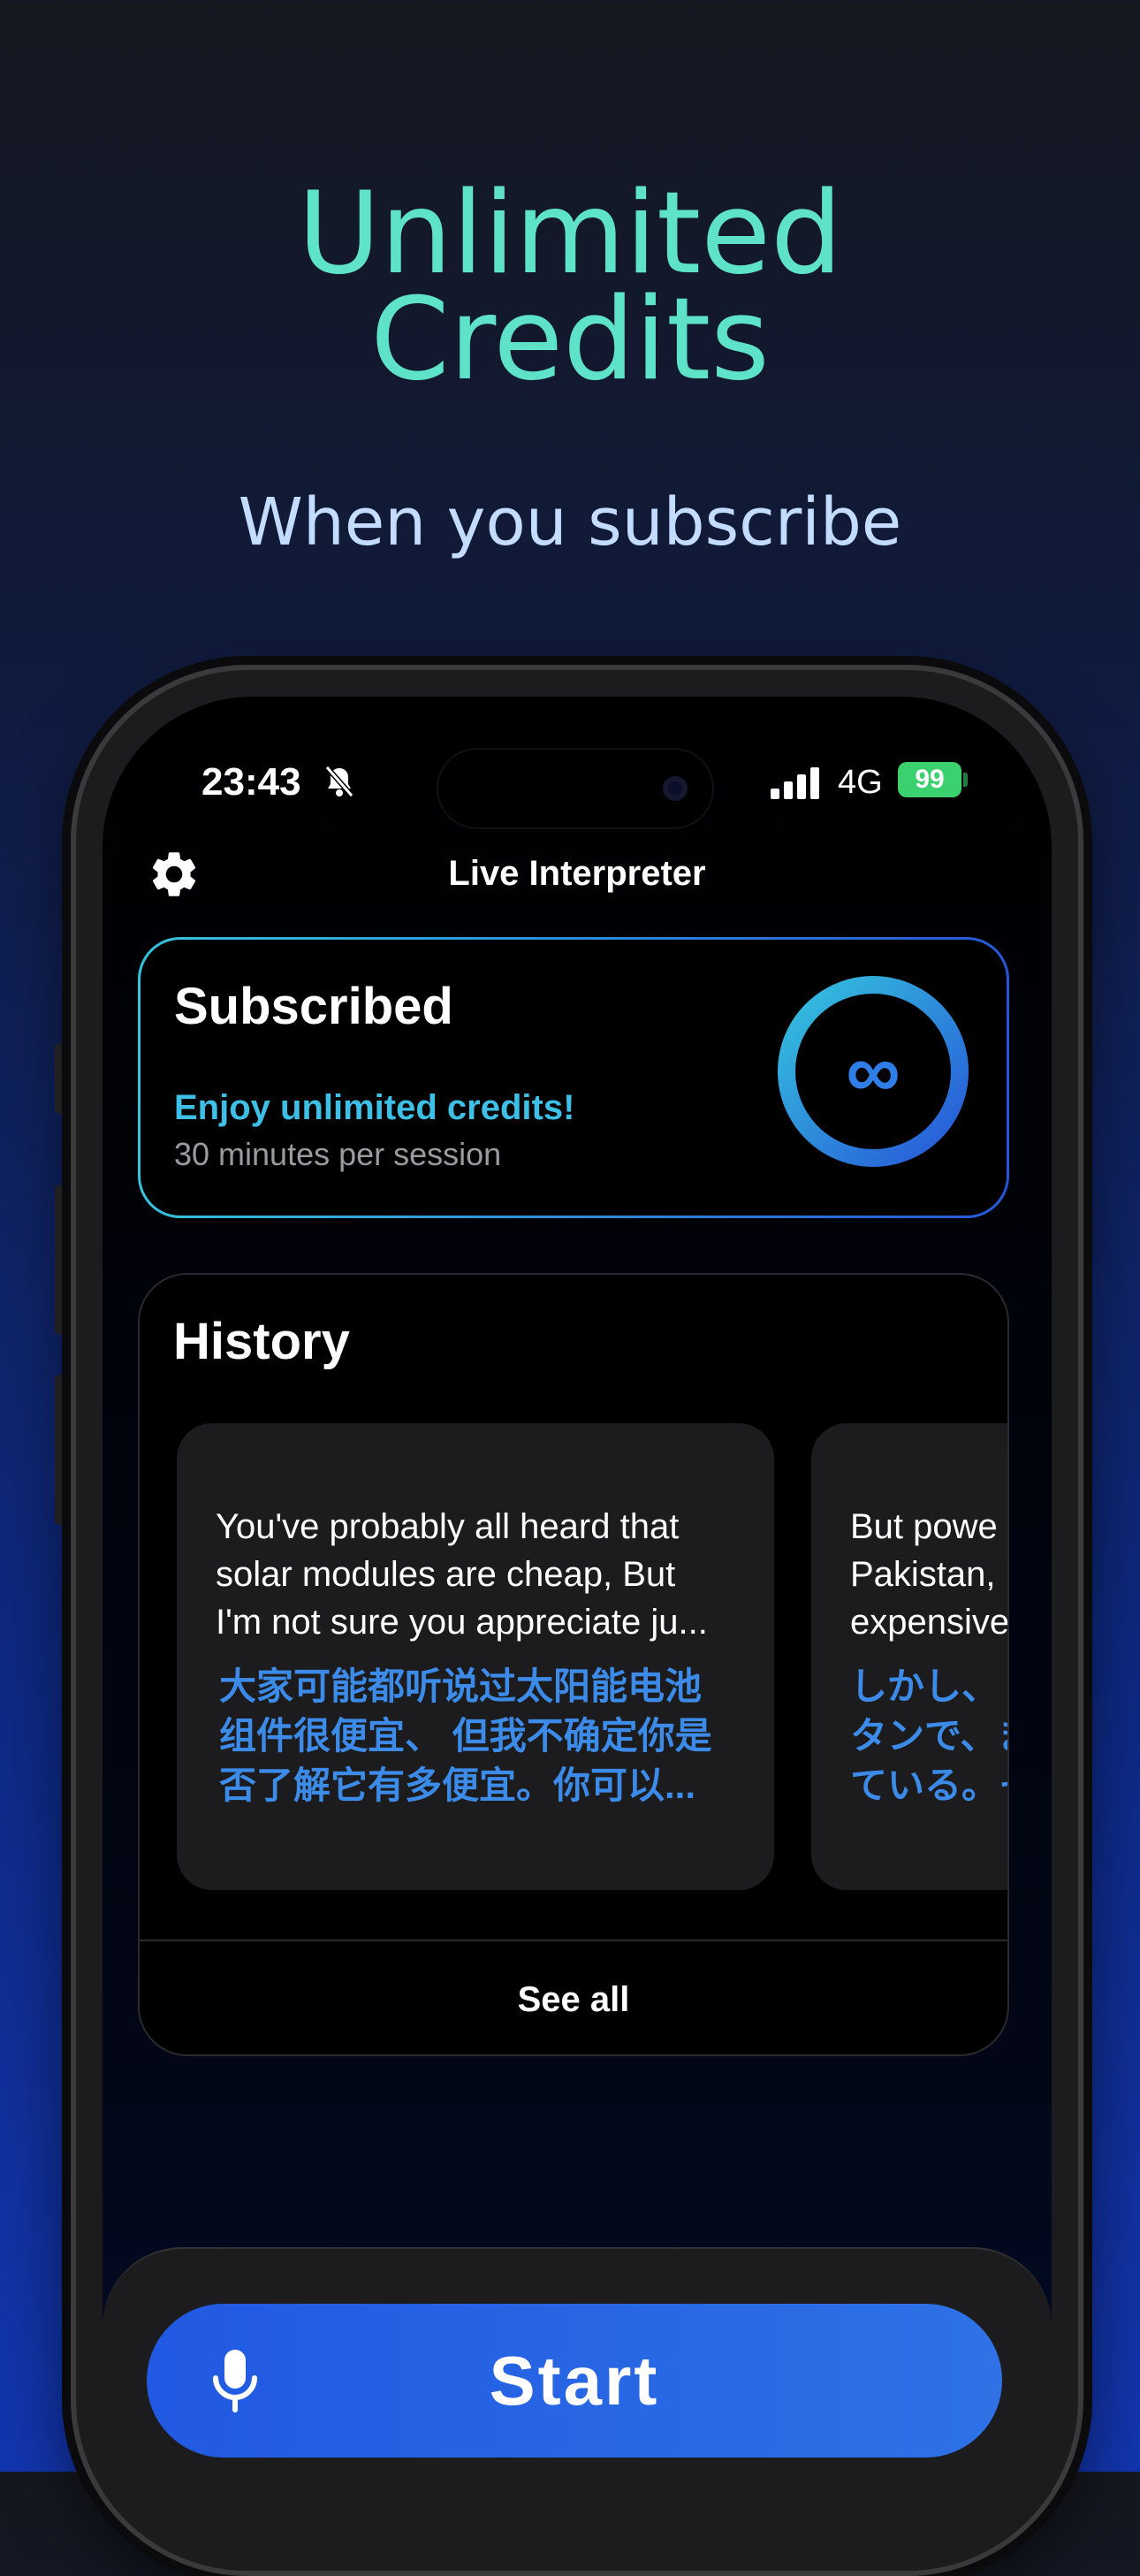 The width and height of the screenshot is (1140, 2576). I want to click on promo-title-line1: Unlimited, so click(570, 234).